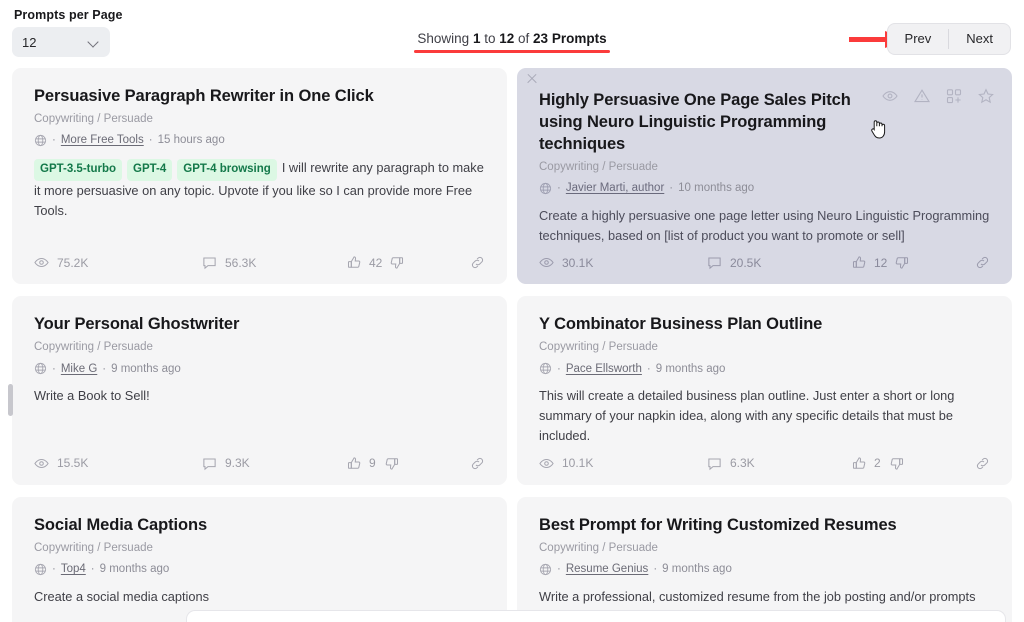 The image size is (1024, 622). What do you see at coordinates (607, 569) in the screenshot?
I see `prompt-author: Resume Genius` at bounding box center [607, 569].